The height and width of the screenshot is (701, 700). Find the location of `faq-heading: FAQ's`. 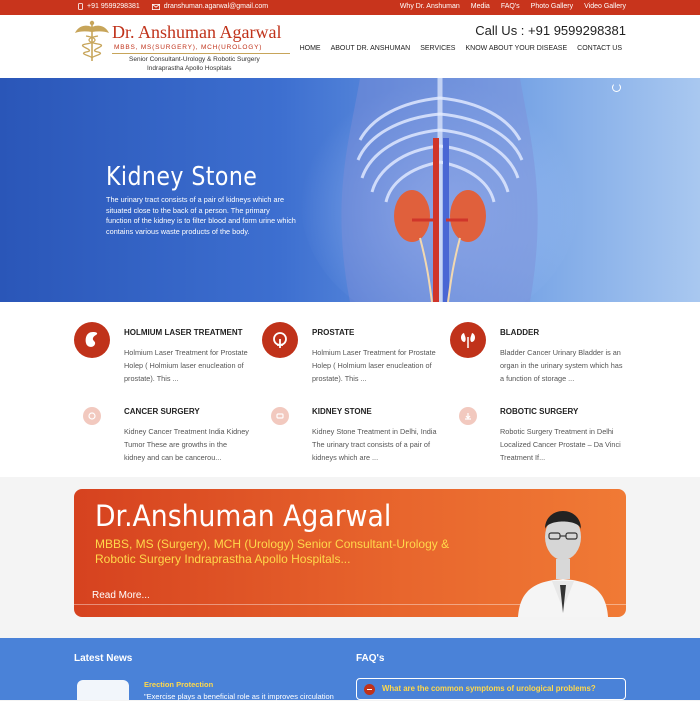

faq-heading: FAQ's is located at coordinates (370, 658).